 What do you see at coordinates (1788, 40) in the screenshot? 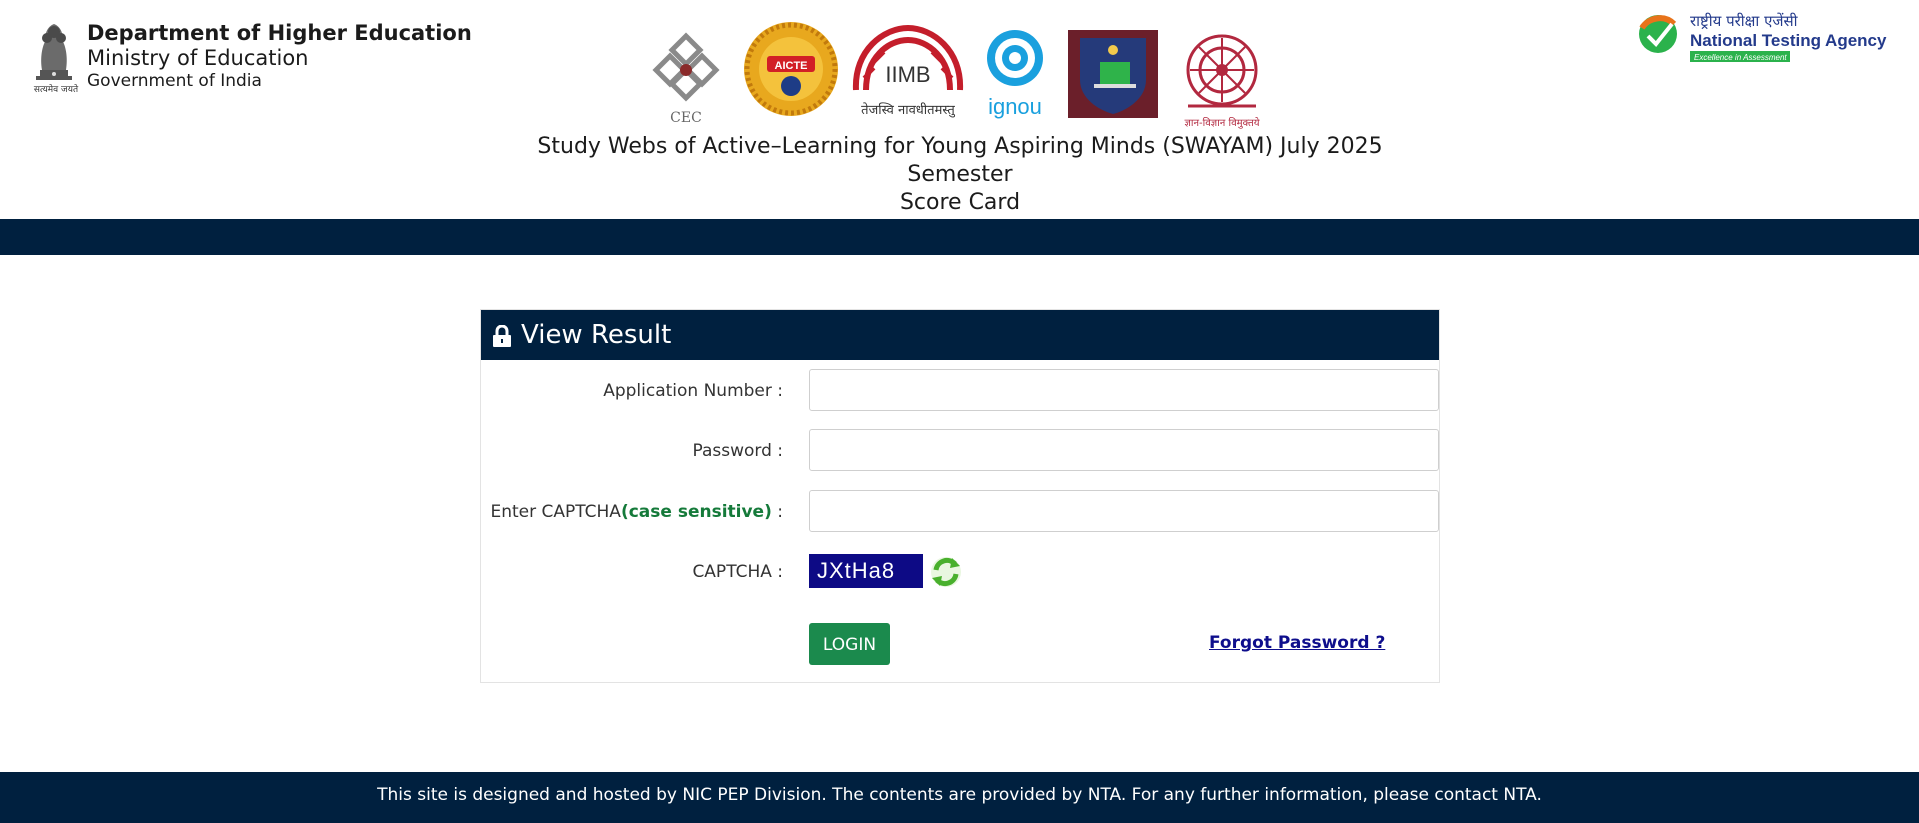
I see `nta-name: National Testing Agency` at bounding box center [1788, 40].